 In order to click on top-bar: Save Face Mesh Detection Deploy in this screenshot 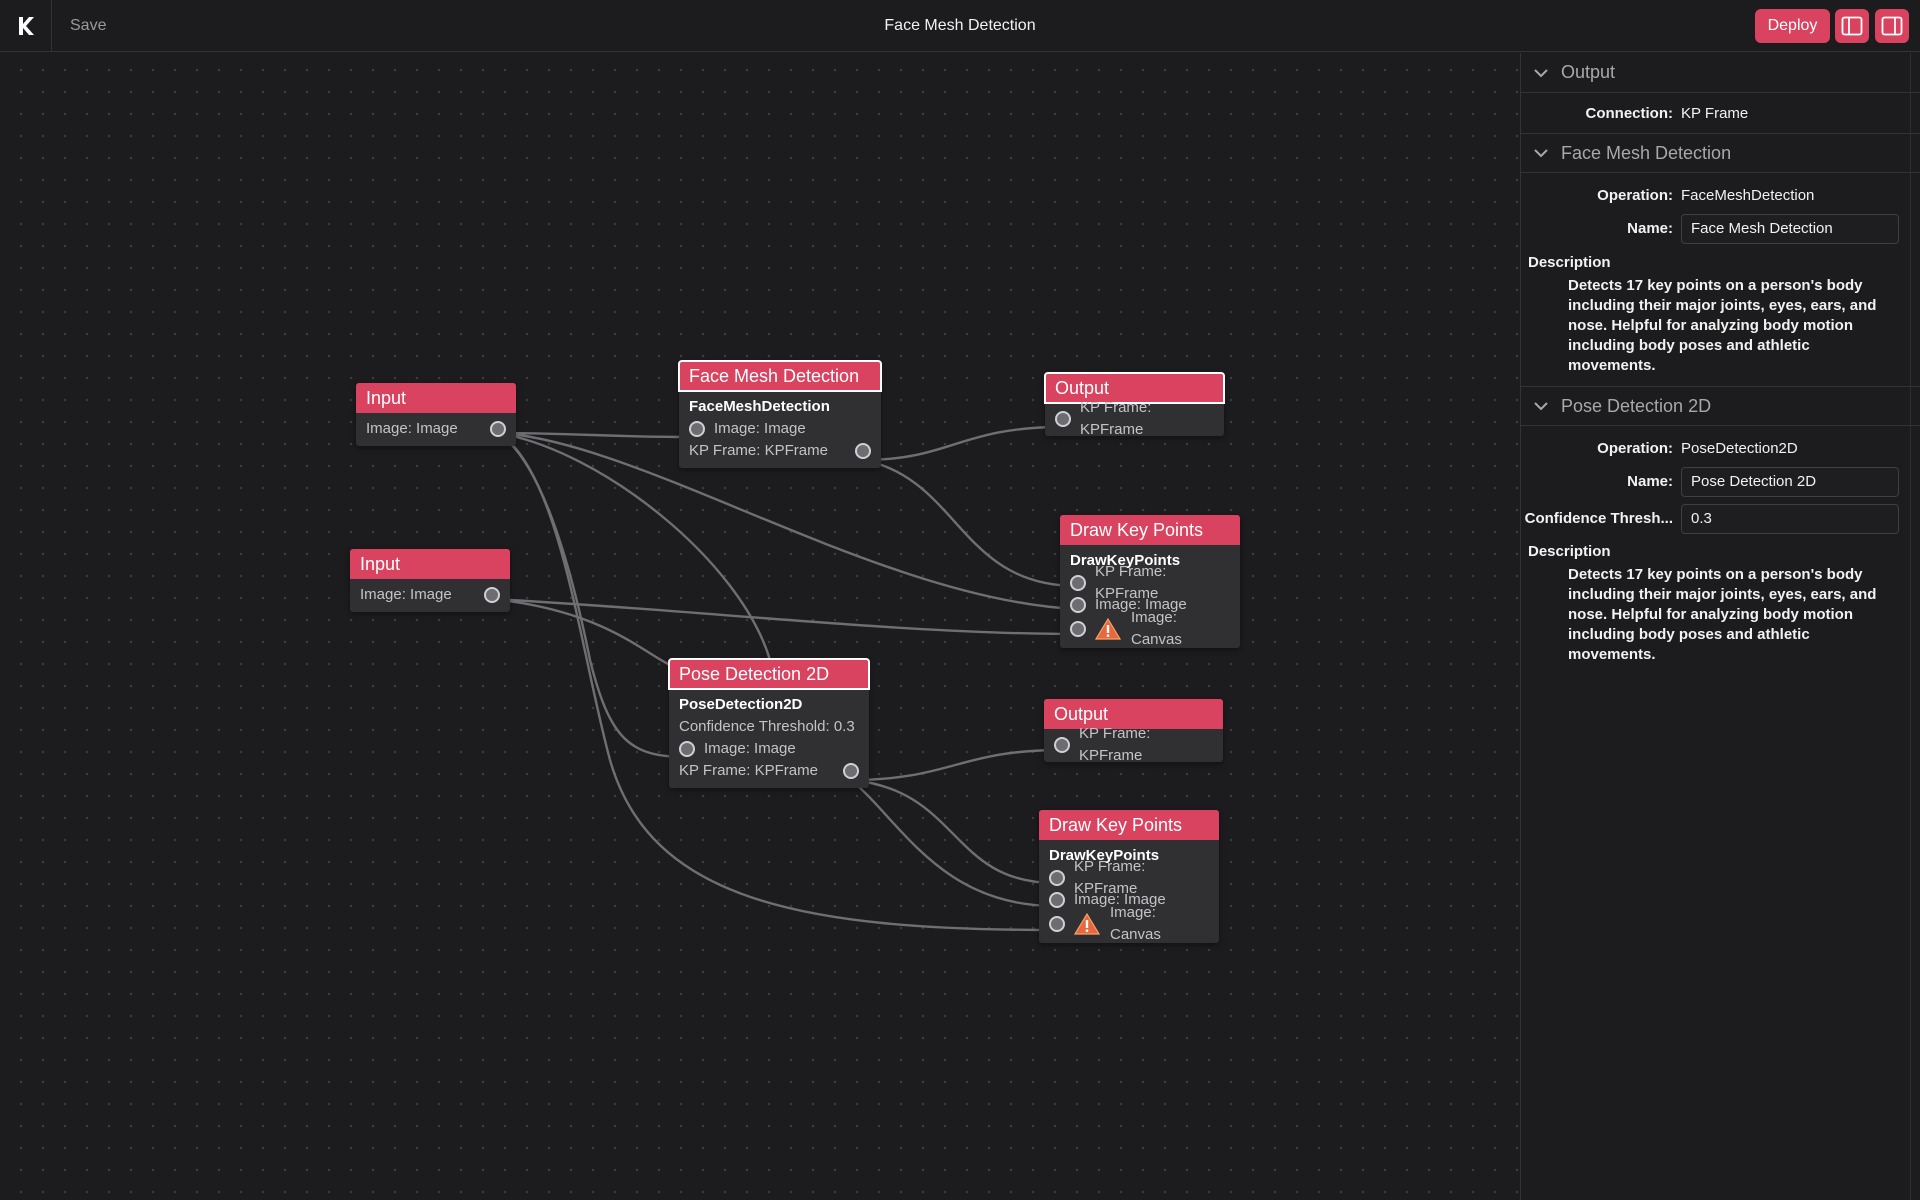, I will do `click(960, 26)`.